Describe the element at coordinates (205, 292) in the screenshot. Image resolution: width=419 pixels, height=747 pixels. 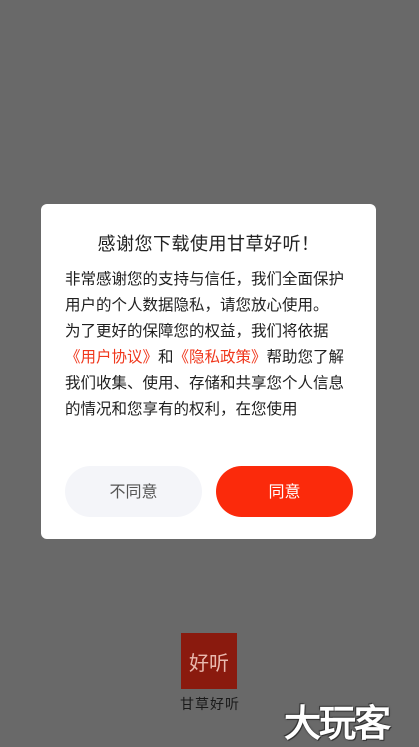
I see `dialog-paragraph-intro: 非常感谢您的支持与信任，我们全面保护用户的个人数据隐私，请您放心使用。` at that location.